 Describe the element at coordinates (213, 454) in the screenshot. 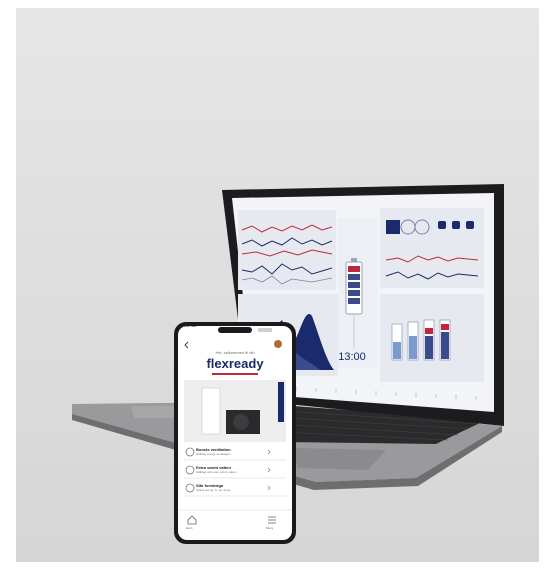

I see `list-item-subtitle: Hälldag energi ventilasjon` at that location.